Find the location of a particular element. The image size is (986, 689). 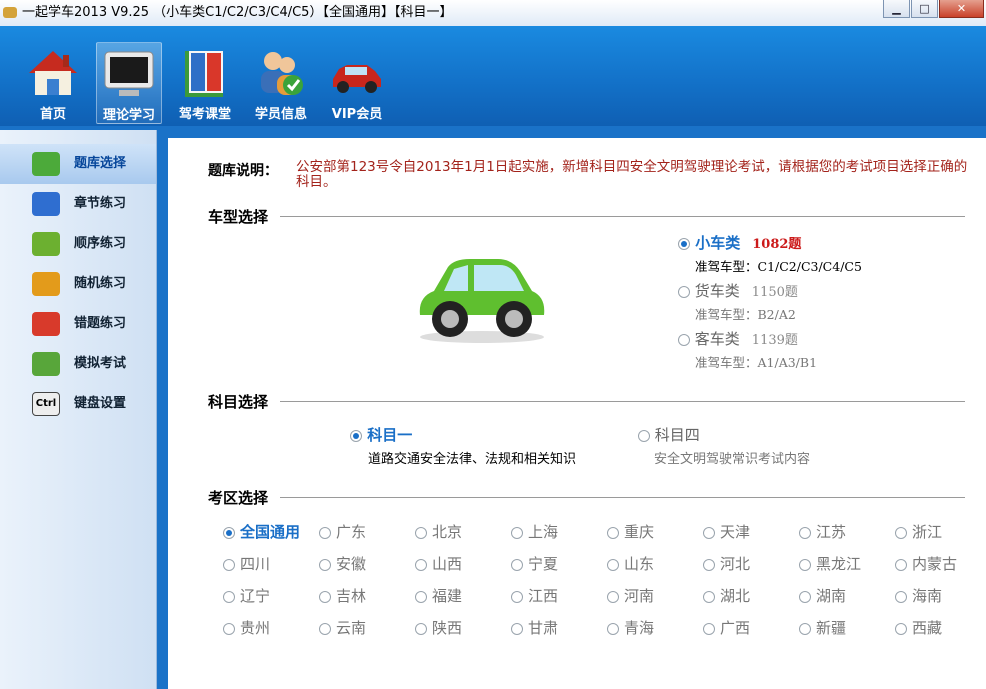

subject-desc: 道路交通安全法律、法规和相关知识 is located at coordinates (472, 459).